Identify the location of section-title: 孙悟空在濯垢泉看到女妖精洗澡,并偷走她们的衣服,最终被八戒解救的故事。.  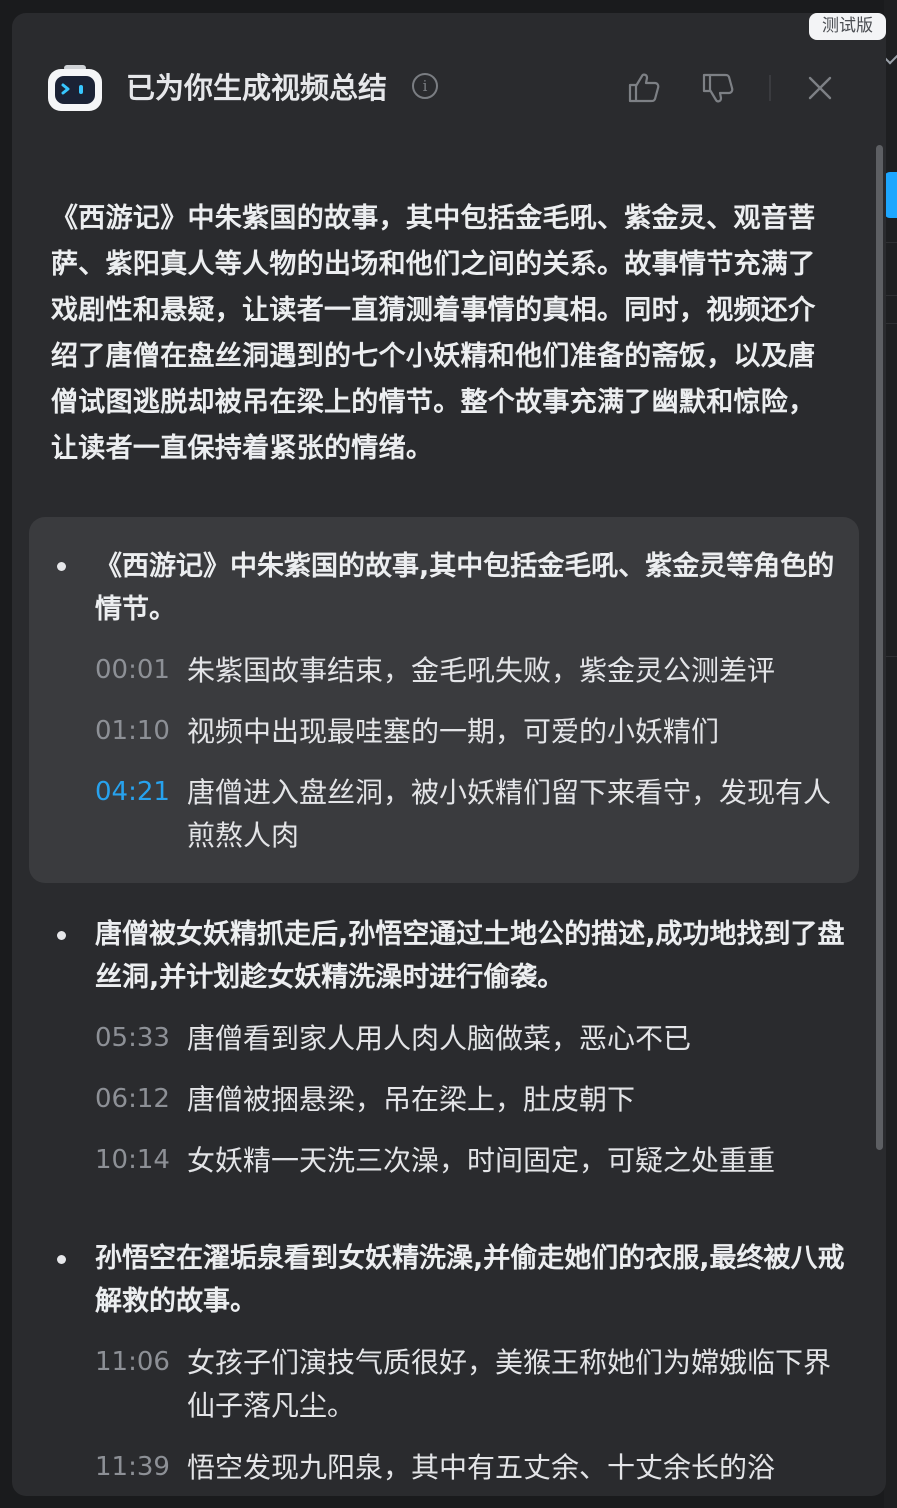
(470, 1280).